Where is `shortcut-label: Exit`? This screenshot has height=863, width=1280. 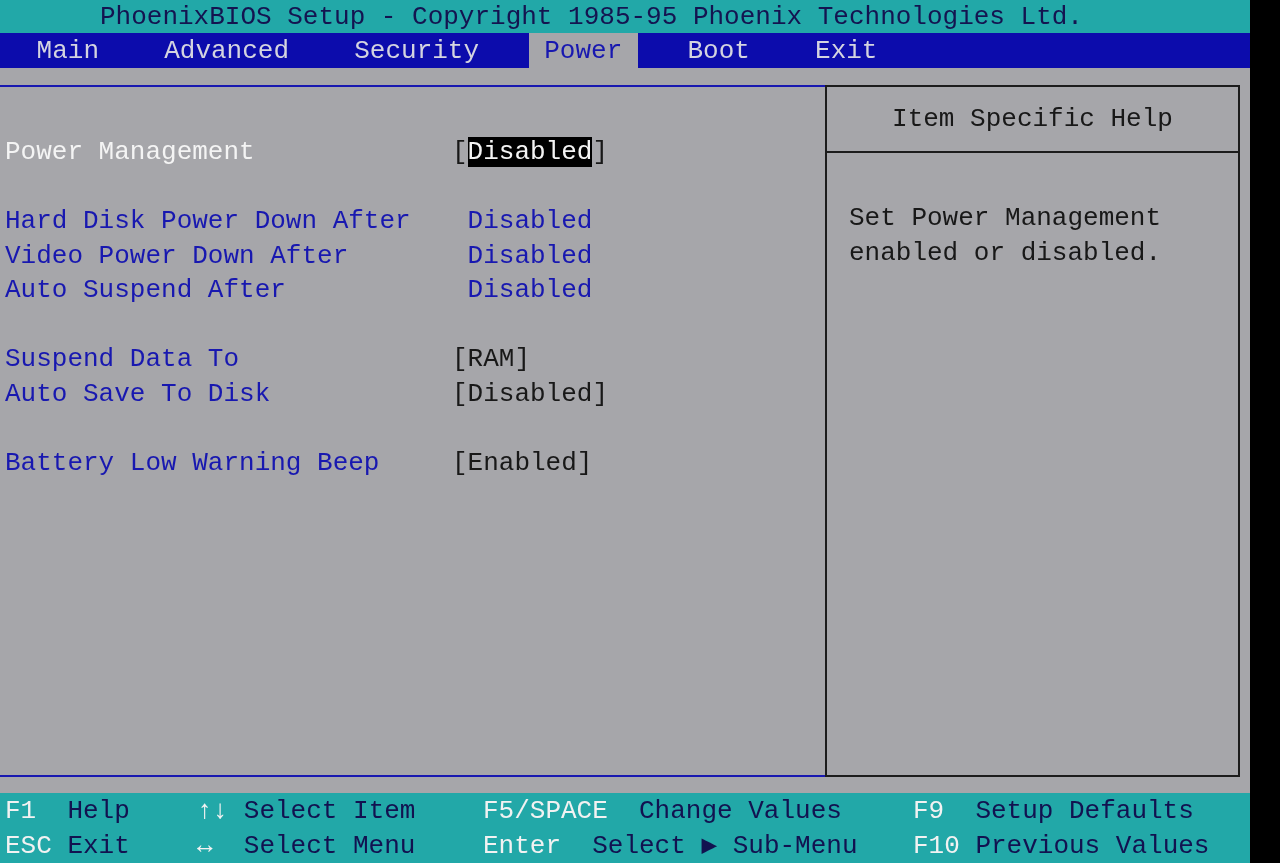 shortcut-label: Exit is located at coordinates (98, 845).